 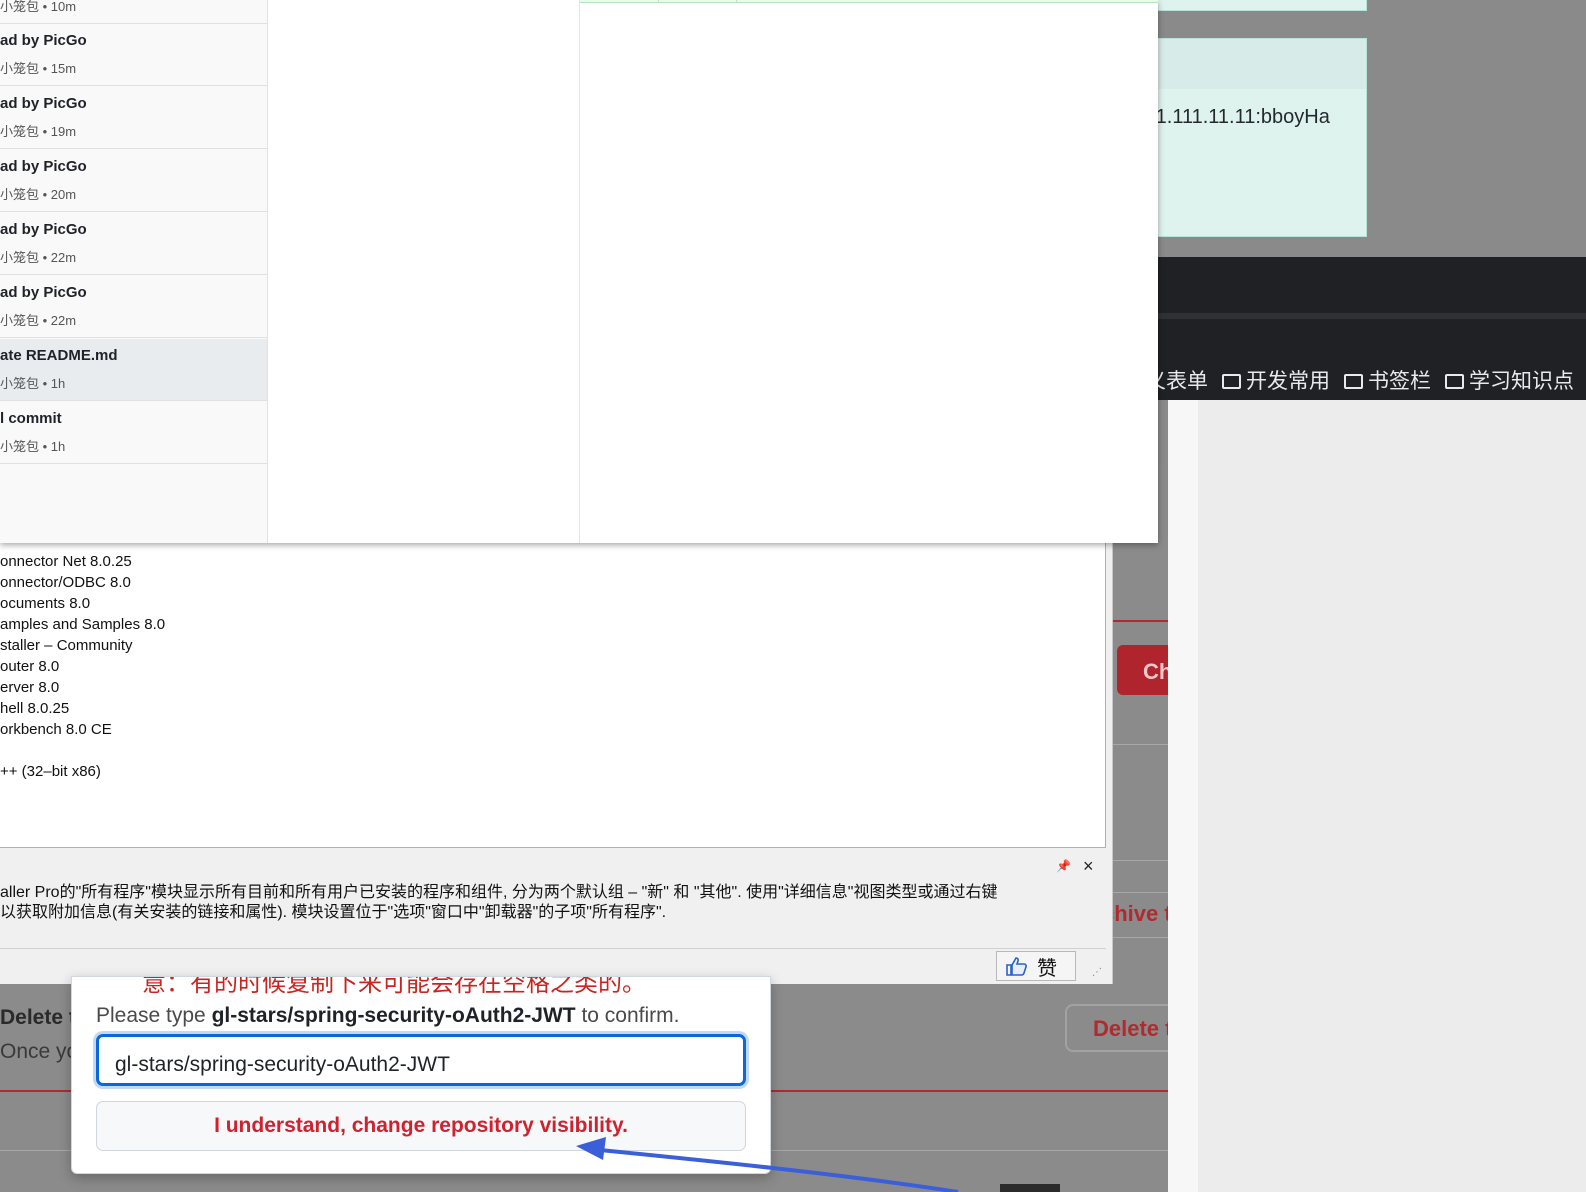 What do you see at coordinates (34, 708) in the screenshot?
I see `program-item: hell 8.0.25` at bounding box center [34, 708].